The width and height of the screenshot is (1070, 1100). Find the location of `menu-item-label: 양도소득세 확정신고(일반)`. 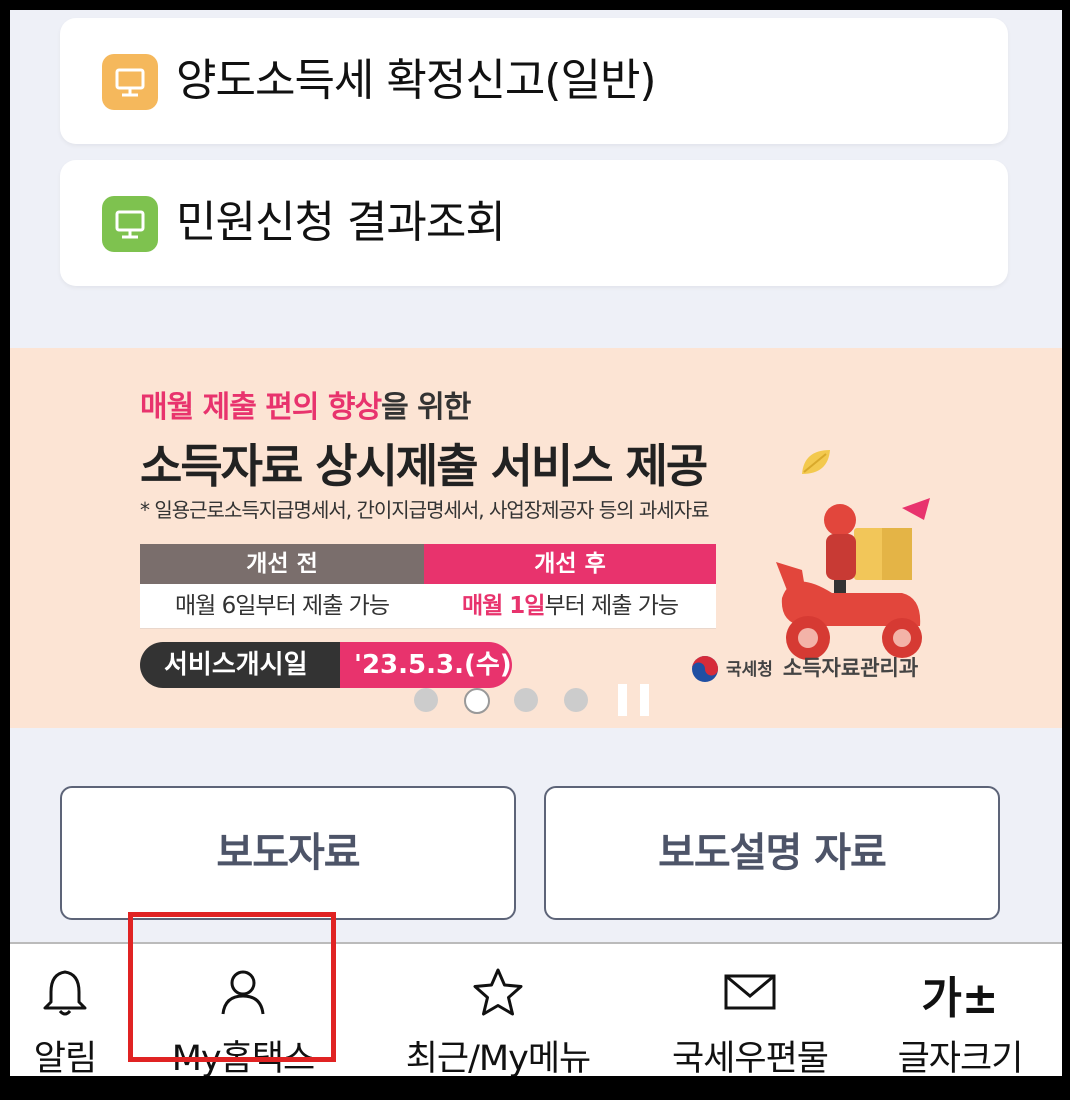

menu-item-label: 양도소득세 확정신고(일반) is located at coordinates (416, 80).